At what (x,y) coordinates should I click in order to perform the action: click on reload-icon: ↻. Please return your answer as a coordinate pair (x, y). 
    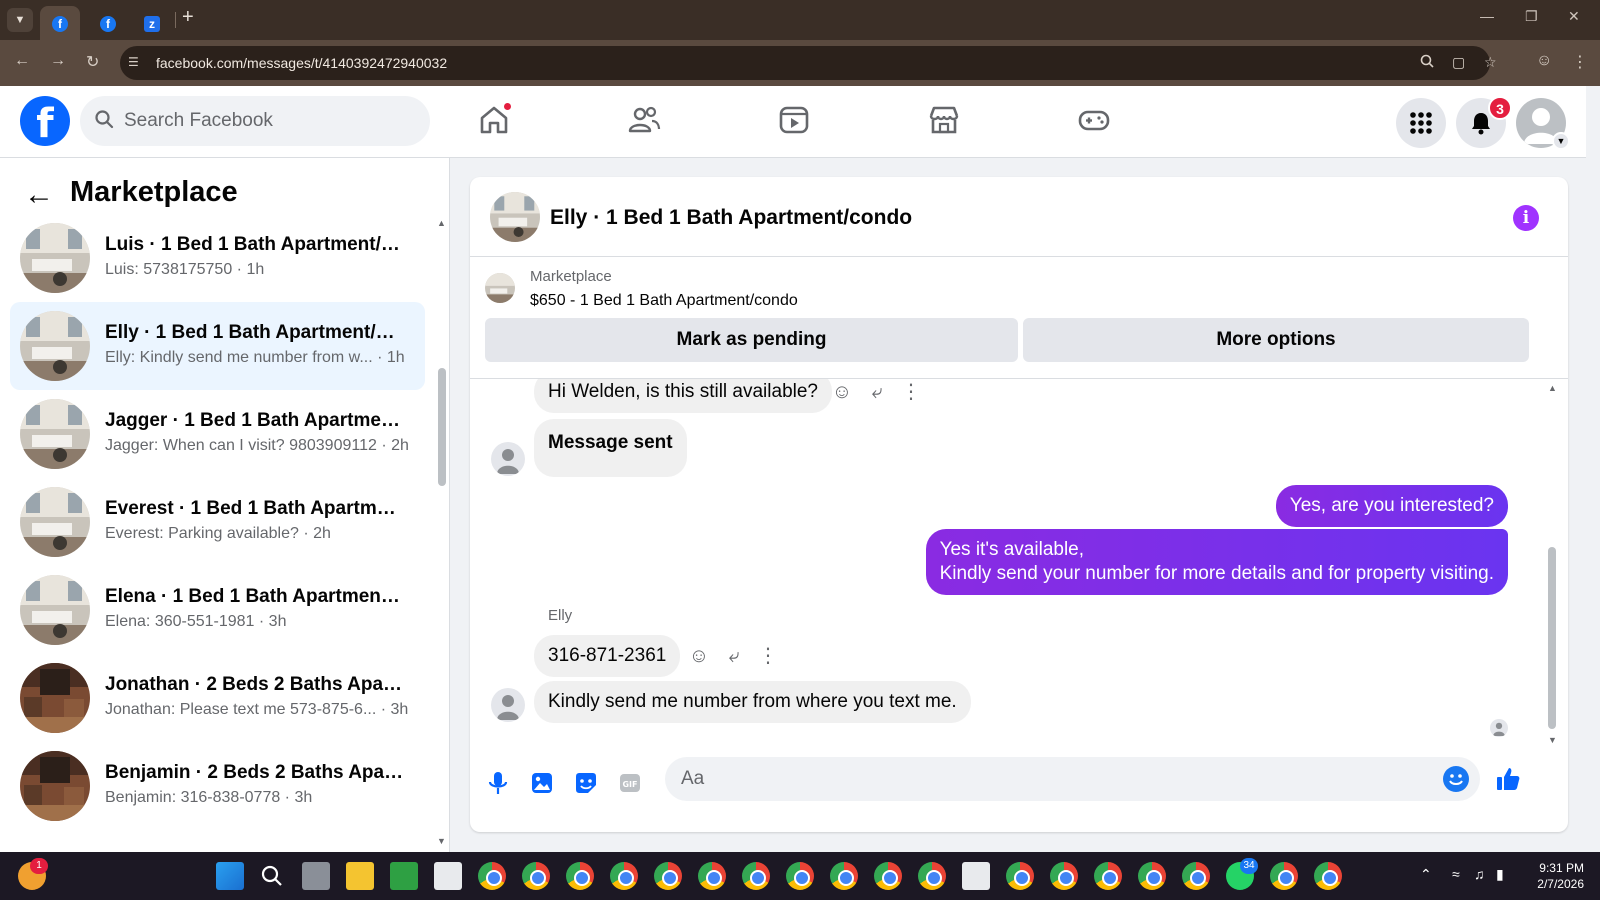
    Looking at the image, I should click on (92, 62).